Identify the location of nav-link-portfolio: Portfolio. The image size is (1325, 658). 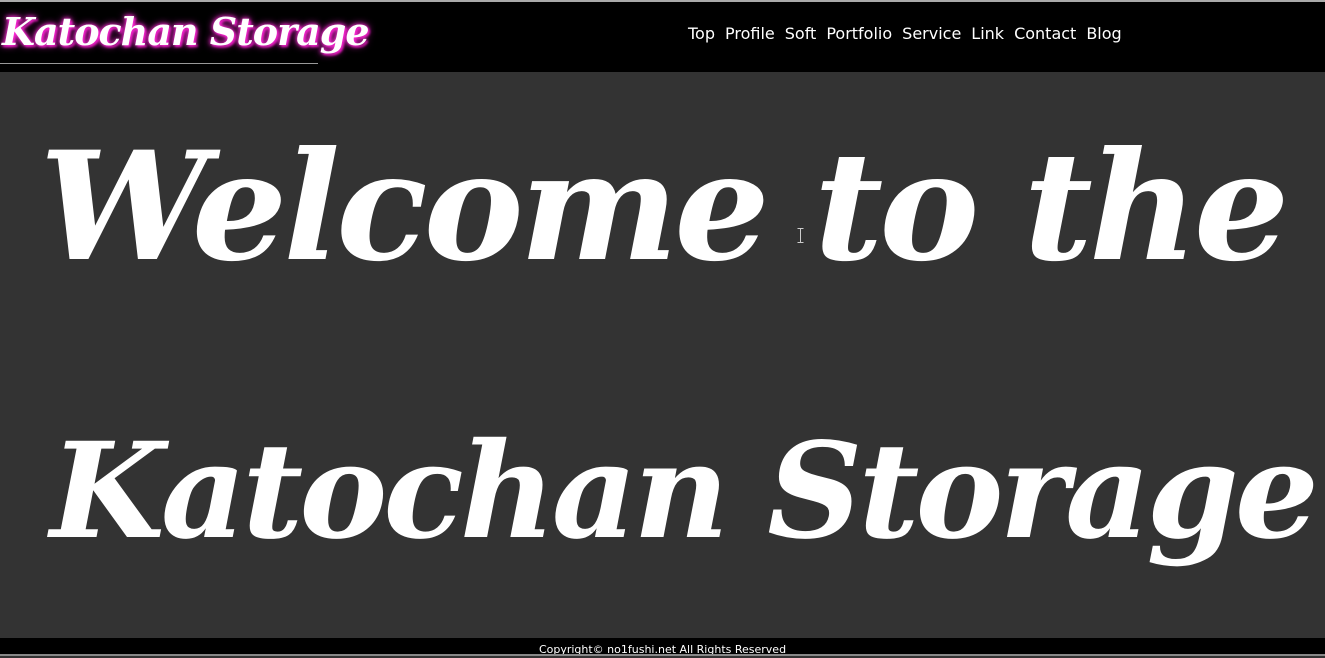
(859, 34).